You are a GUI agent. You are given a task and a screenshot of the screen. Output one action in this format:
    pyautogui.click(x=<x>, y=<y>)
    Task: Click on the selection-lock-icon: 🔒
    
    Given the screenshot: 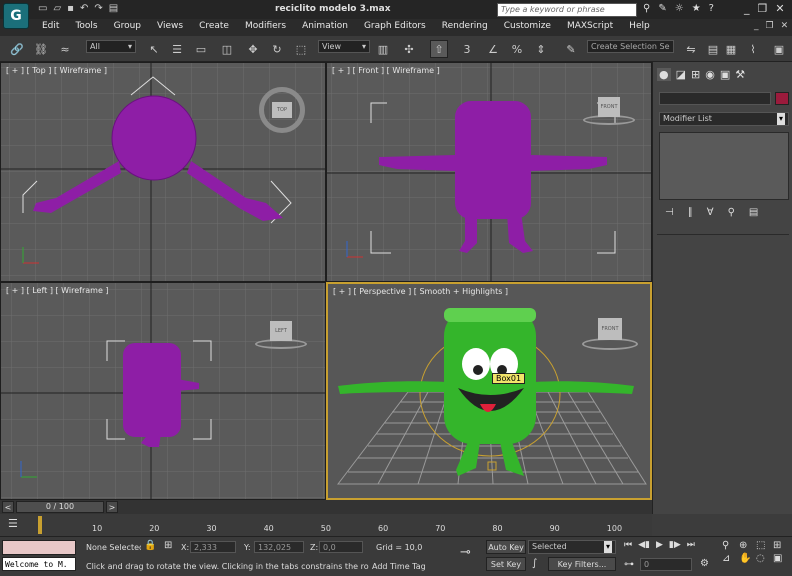 What is the action you would take?
    pyautogui.click(x=150, y=545)
    